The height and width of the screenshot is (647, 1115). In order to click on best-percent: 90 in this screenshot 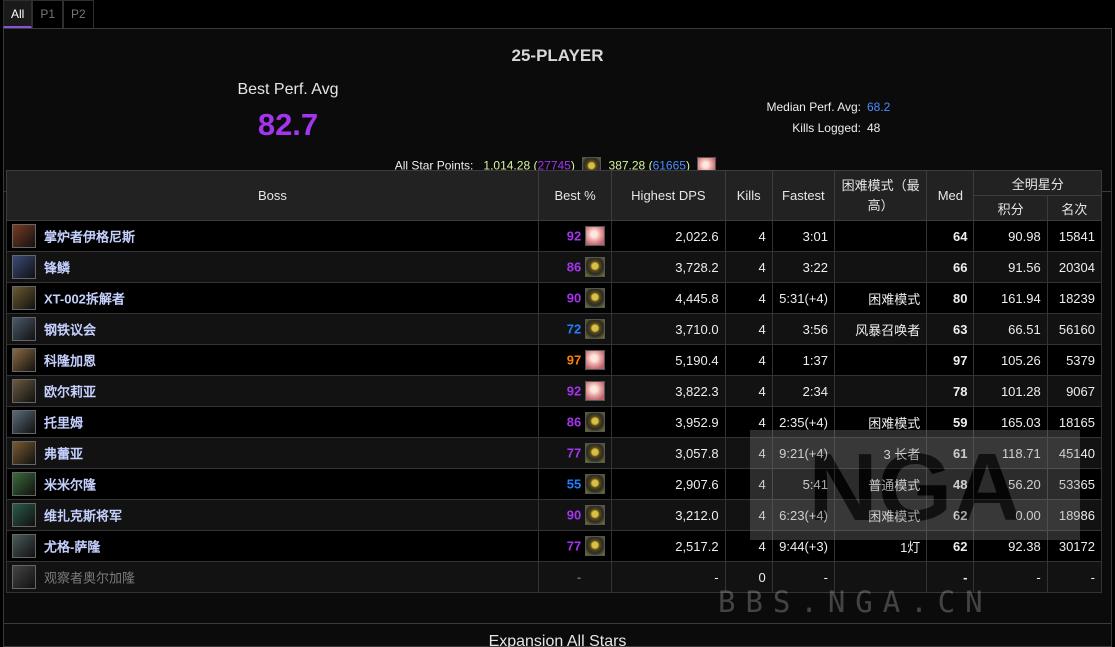, I will do `click(574, 298)`.